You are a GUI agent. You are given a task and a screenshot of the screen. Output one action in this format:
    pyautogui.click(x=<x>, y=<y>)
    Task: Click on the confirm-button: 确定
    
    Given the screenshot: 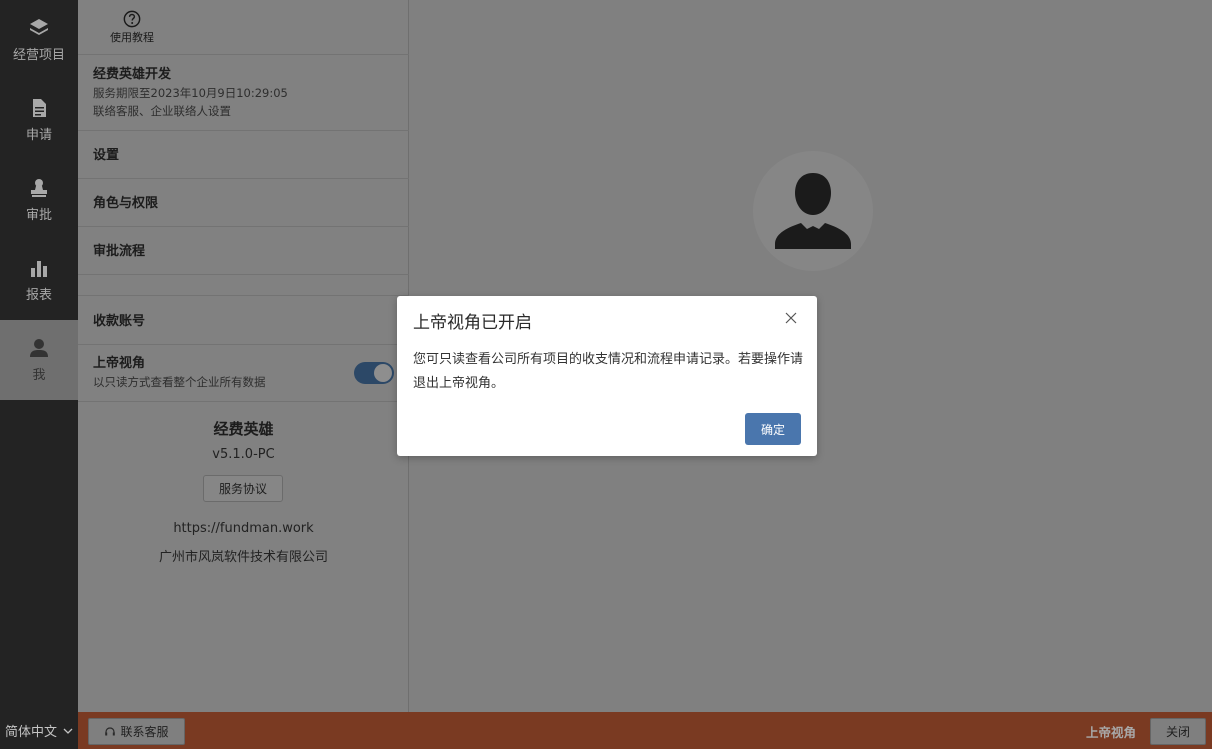 What is the action you would take?
    pyautogui.click(x=773, y=429)
    